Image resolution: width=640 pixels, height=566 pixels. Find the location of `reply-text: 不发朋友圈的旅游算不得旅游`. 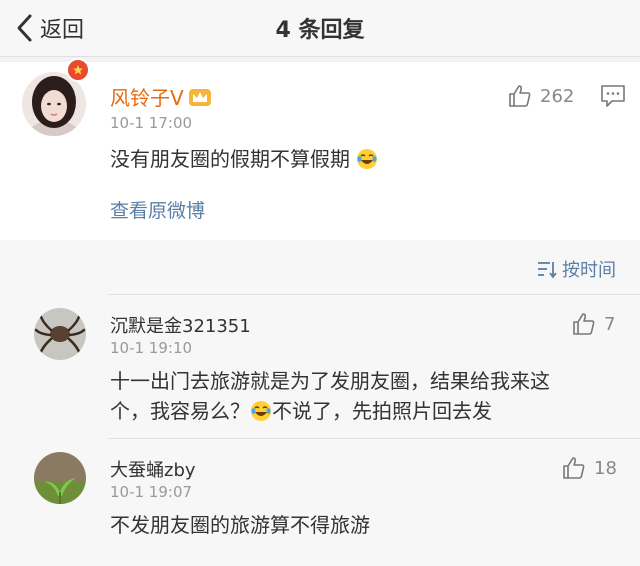

reply-text: 不发朋友圈的旅游算不得旅游 is located at coordinates (240, 525).